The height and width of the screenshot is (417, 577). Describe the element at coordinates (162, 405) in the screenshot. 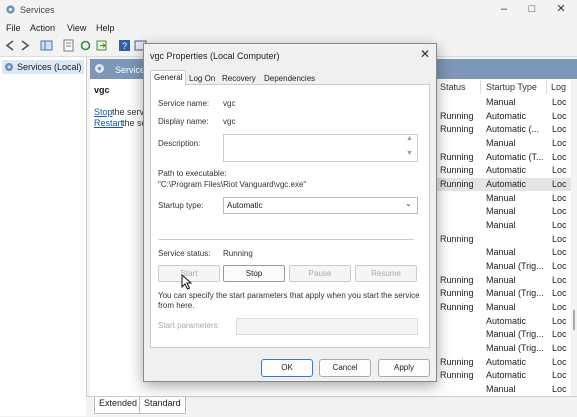

I see `tab-standard: Standard` at that location.